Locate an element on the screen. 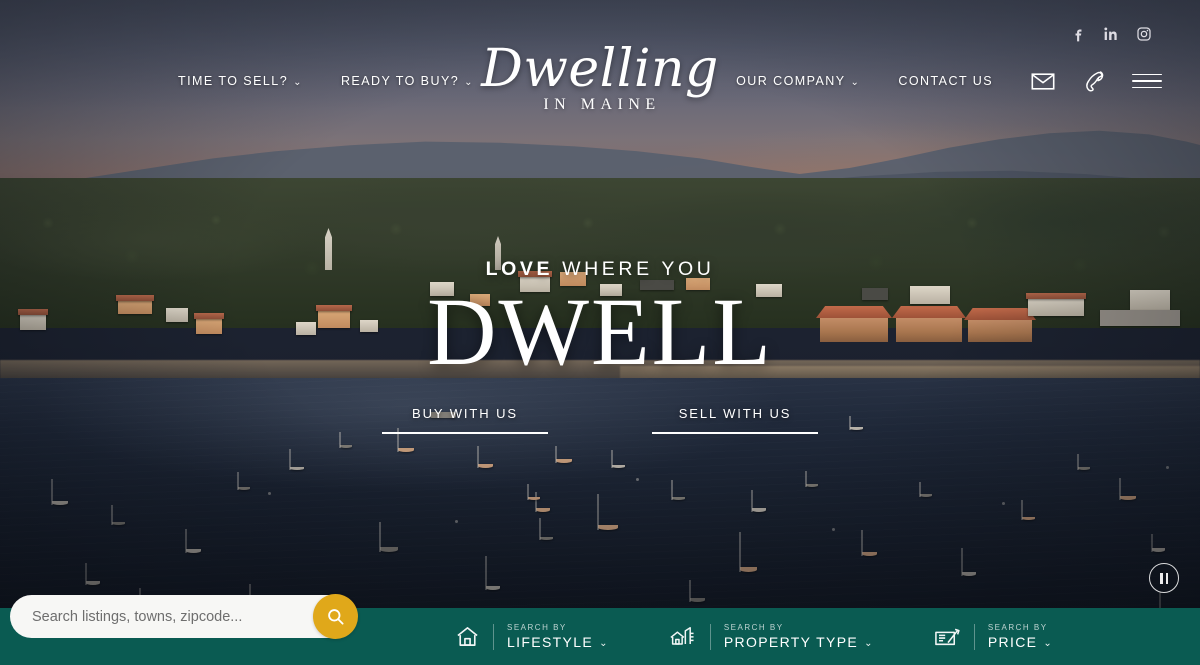 The height and width of the screenshot is (665, 1200). search-field-wrapper is located at coordinates (184, 616).